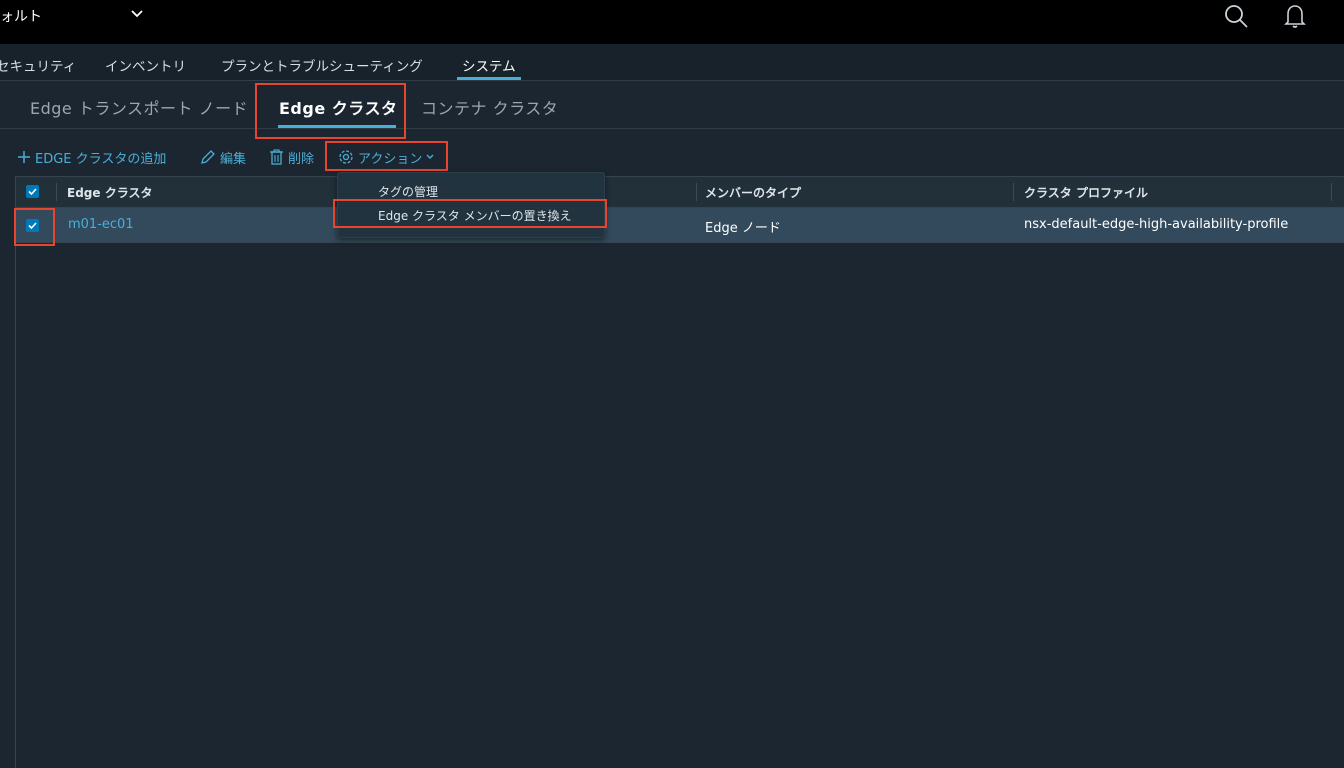 Image resolution: width=1344 pixels, height=768 pixels. What do you see at coordinates (408, 191) in the screenshot?
I see `menu-item-manage-tags: タグの管理` at bounding box center [408, 191].